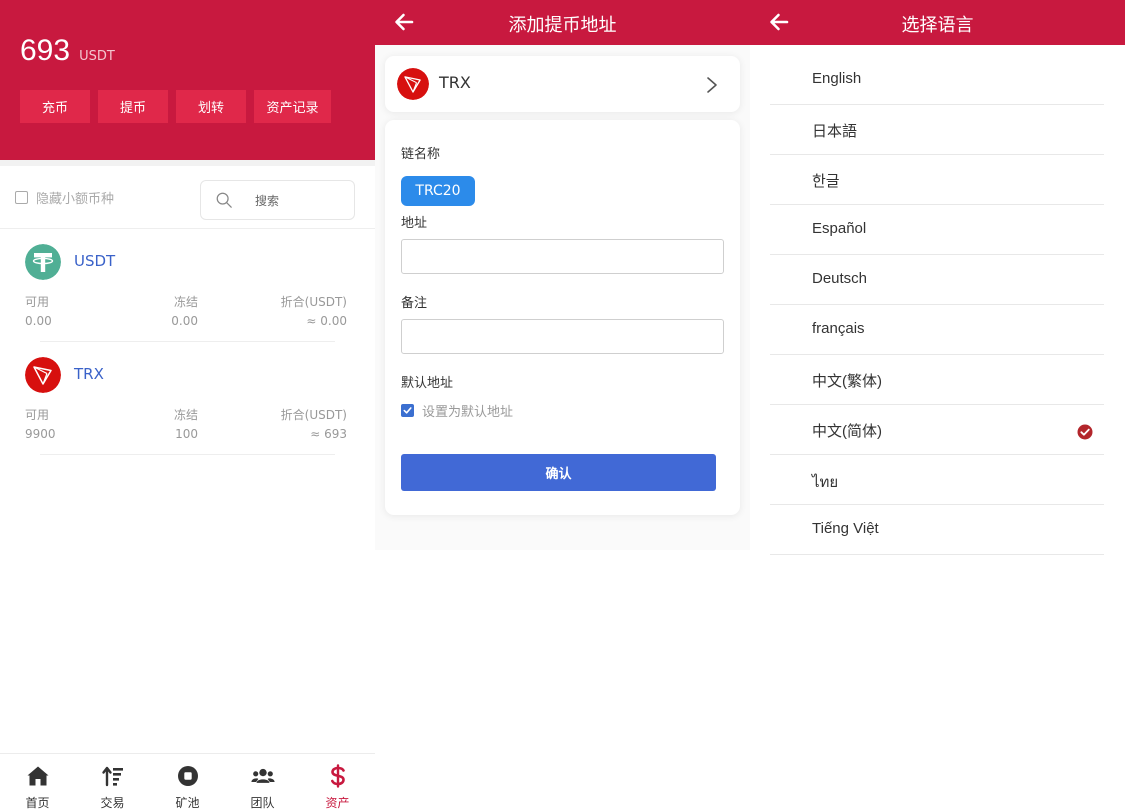 The width and height of the screenshot is (1125, 812). Describe the element at coordinates (328, 434) in the screenshot. I see `converted-value: ≈ 693` at that location.